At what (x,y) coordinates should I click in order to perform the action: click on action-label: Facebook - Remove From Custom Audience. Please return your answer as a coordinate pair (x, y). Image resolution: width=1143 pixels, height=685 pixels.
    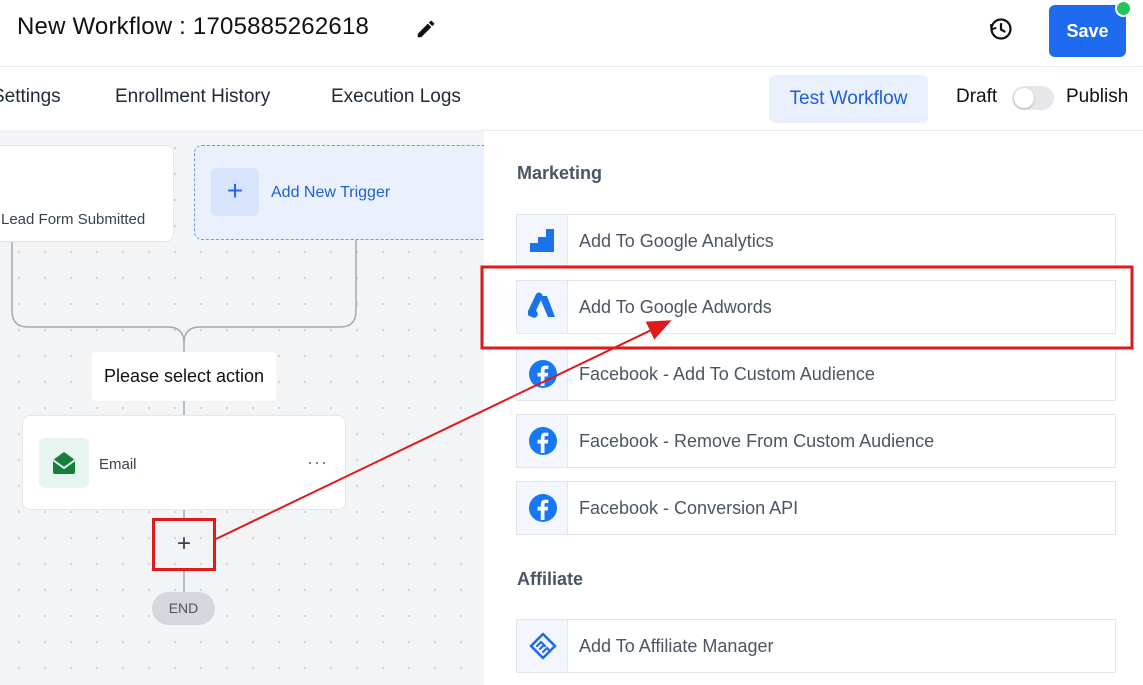
    Looking at the image, I should click on (757, 441).